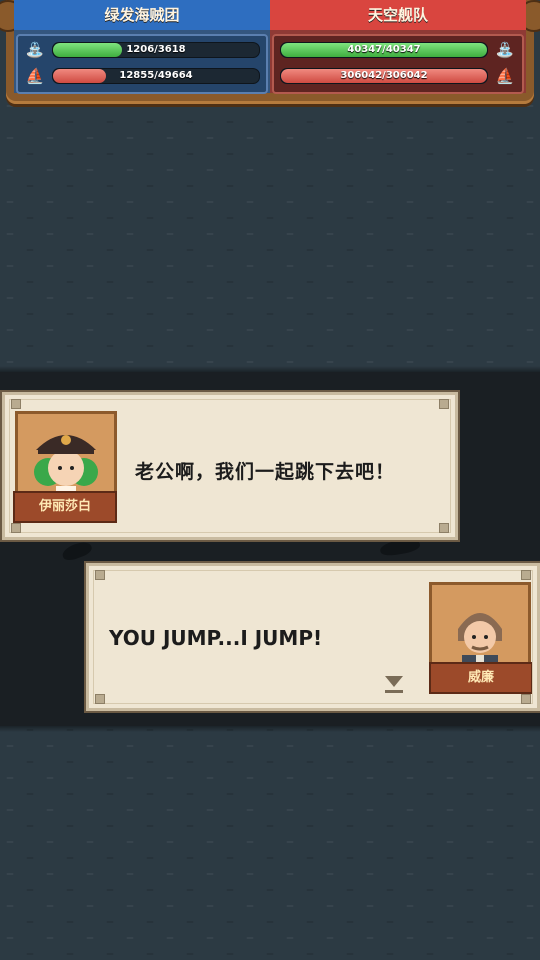  Describe the element at coordinates (394, 681) in the screenshot. I see `triangle-down-icon` at that location.